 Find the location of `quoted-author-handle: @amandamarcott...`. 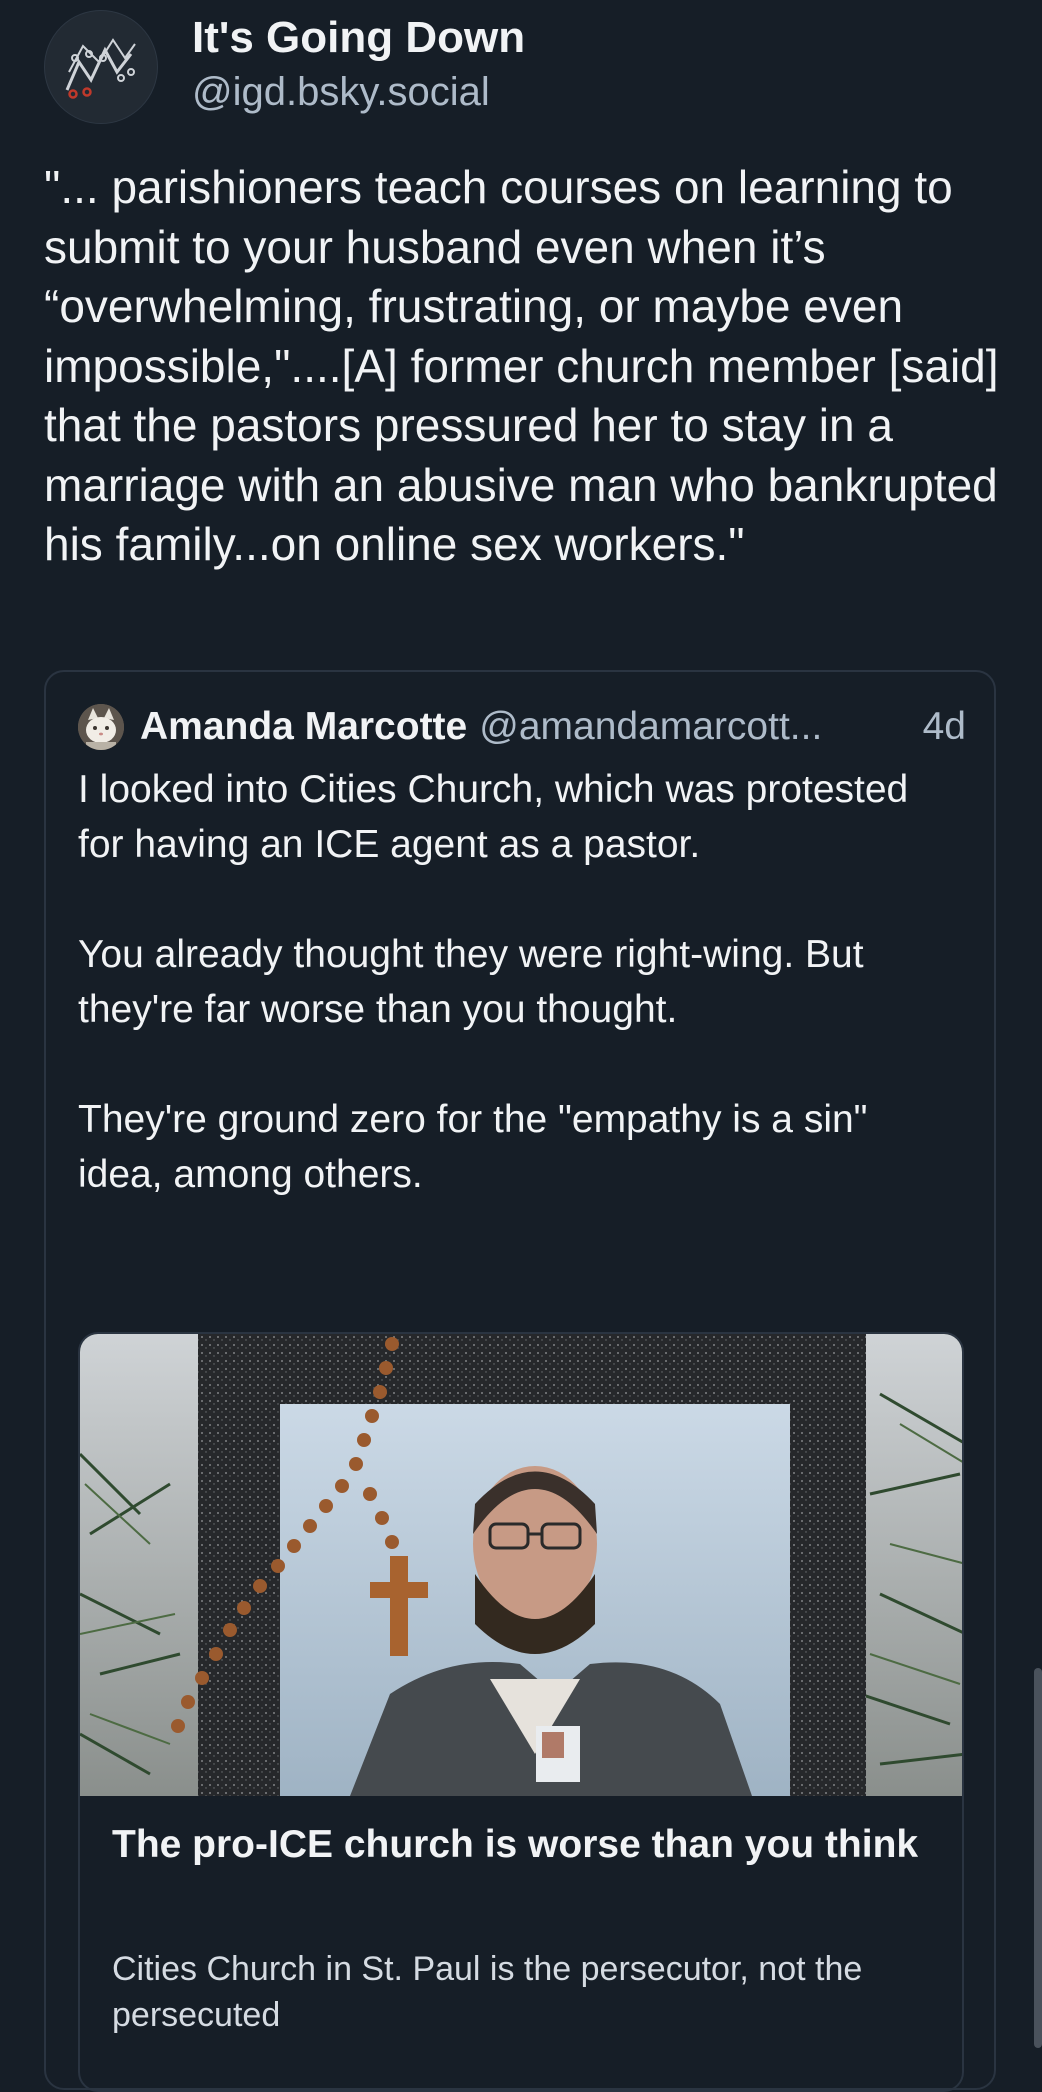

quoted-author-handle: @amandamarcott... is located at coordinates (650, 727).